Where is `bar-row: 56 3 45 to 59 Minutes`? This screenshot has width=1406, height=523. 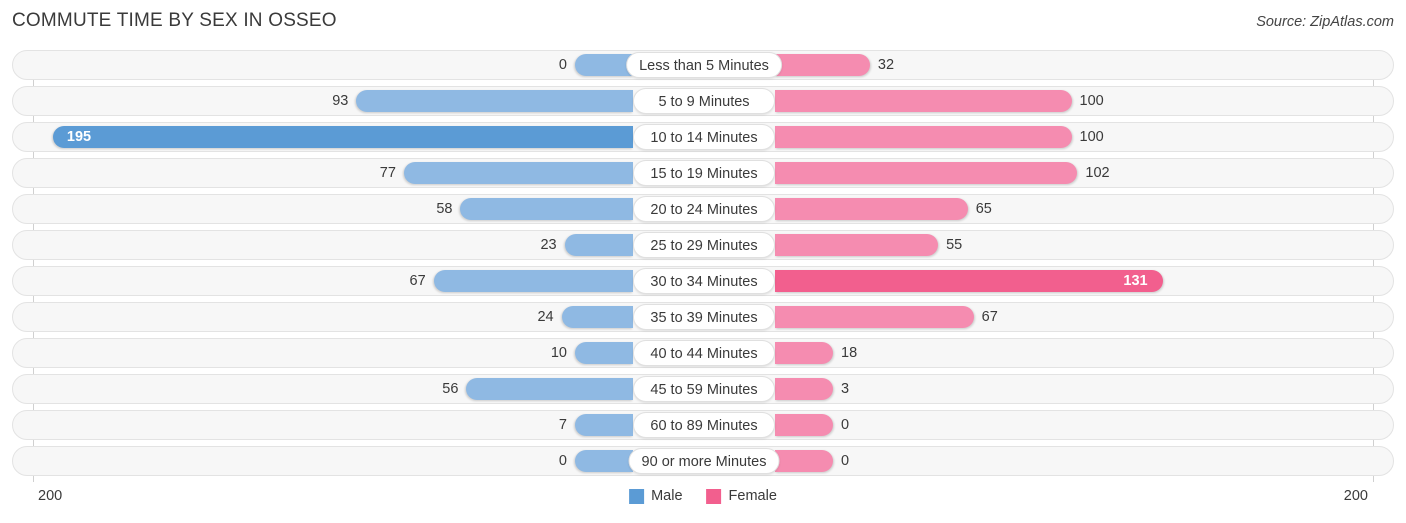 bar-row: 56 3 45 to 59 Minutes is located at coordinates (703, 389).